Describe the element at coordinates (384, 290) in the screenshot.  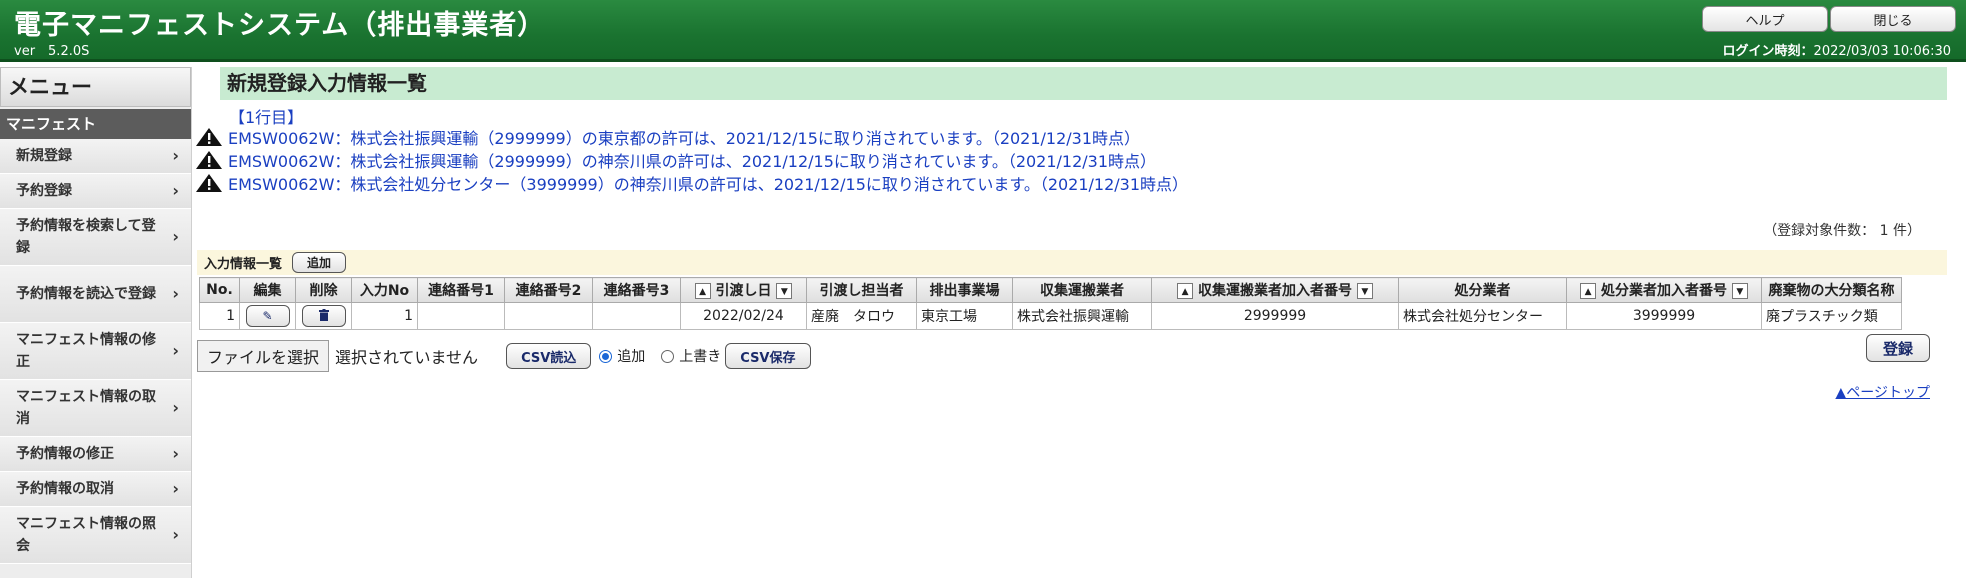
I see `column-header: 入力No` at that location.